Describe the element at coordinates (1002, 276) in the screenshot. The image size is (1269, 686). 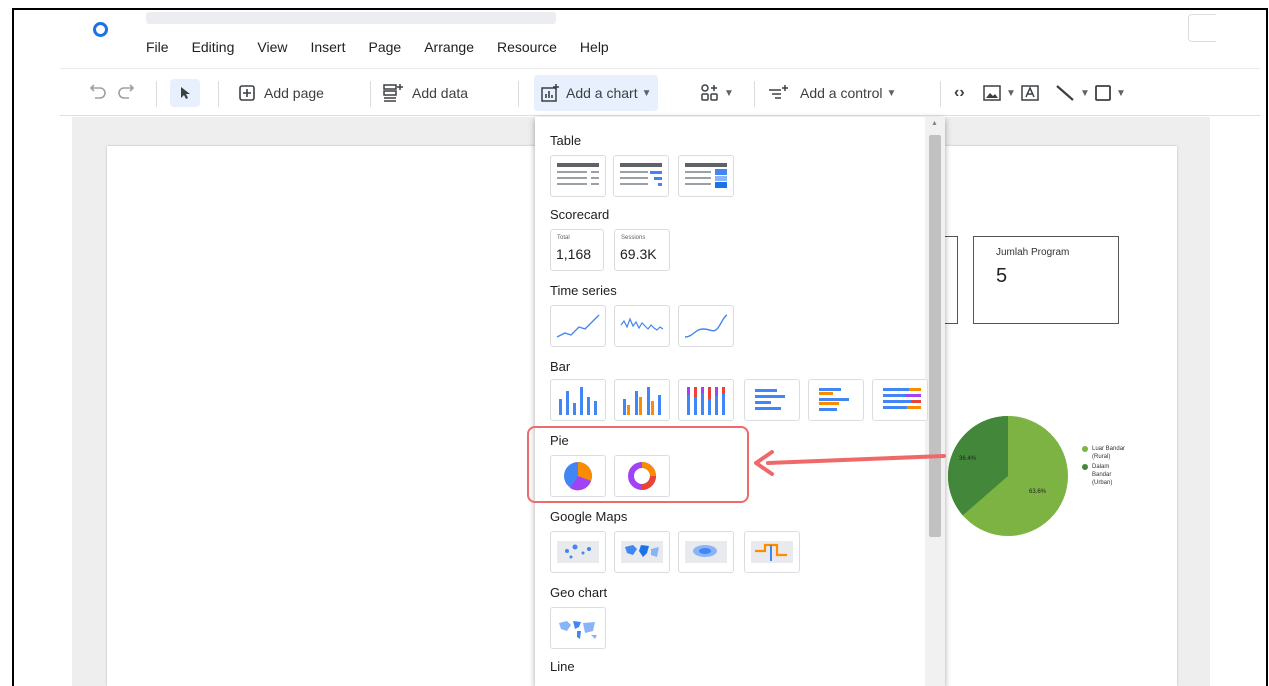
I see `scorecard-value: 5` at that location.